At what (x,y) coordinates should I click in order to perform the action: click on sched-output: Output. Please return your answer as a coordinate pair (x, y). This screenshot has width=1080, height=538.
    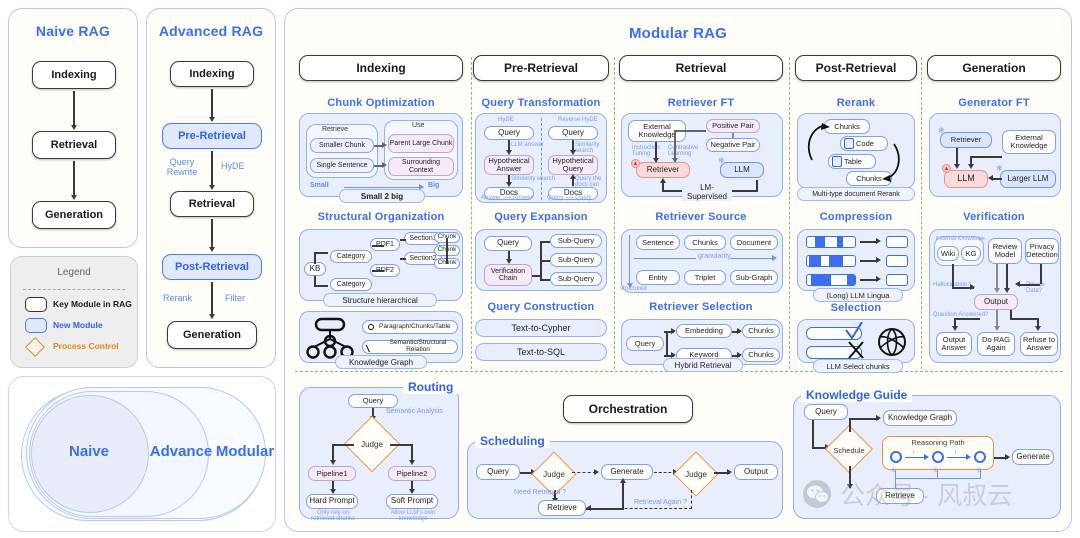
    Looking at the image, I should click on (756, 472).